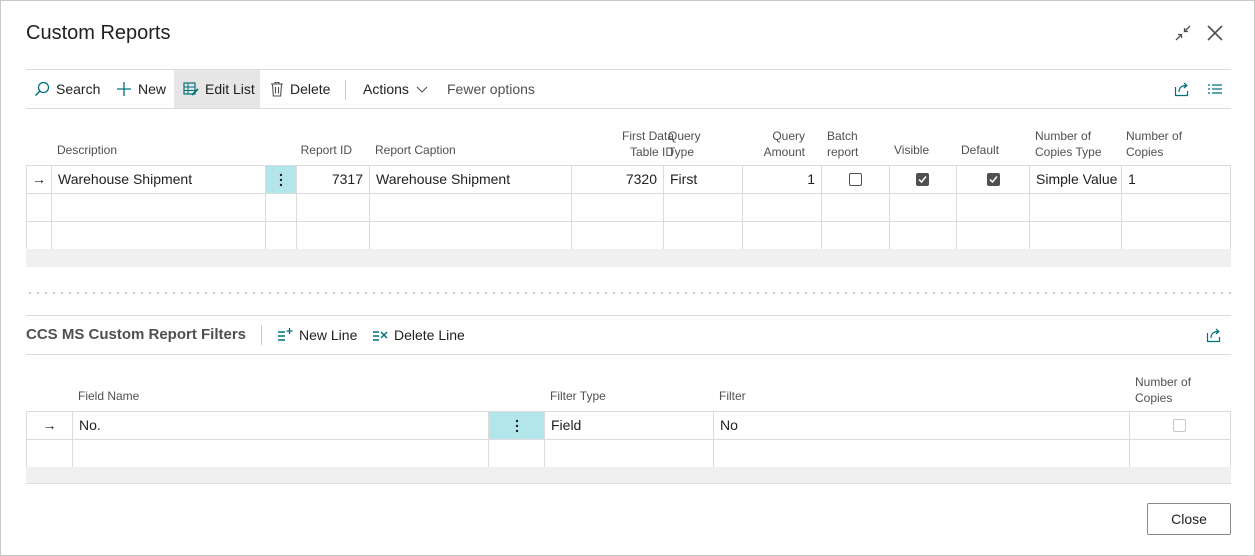 This screenshot has height=556, width=1255. Describe the element at coordinates (136, 334) in the screenshot. I see `filters-section-title: CCS MS Custom Report Filters` at that location.